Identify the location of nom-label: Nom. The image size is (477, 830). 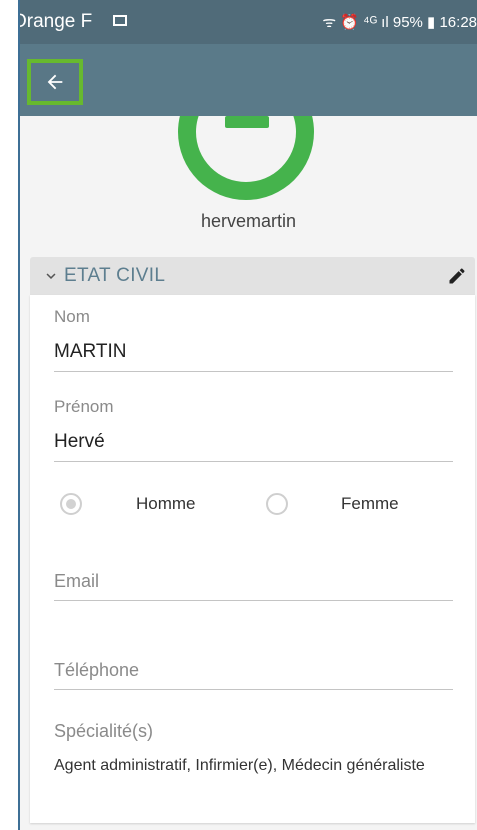
(72, 316).